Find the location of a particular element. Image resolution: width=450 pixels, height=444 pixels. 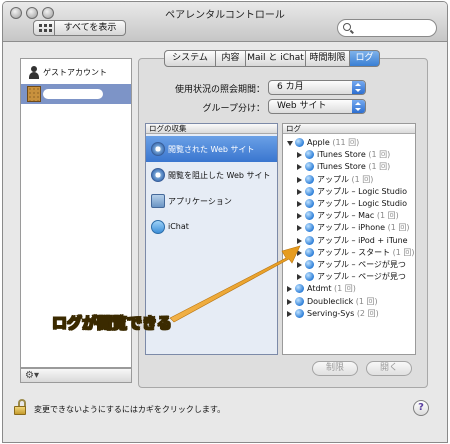

annotation-text: ログが閲覧できる is located at coordinates (112, 323).